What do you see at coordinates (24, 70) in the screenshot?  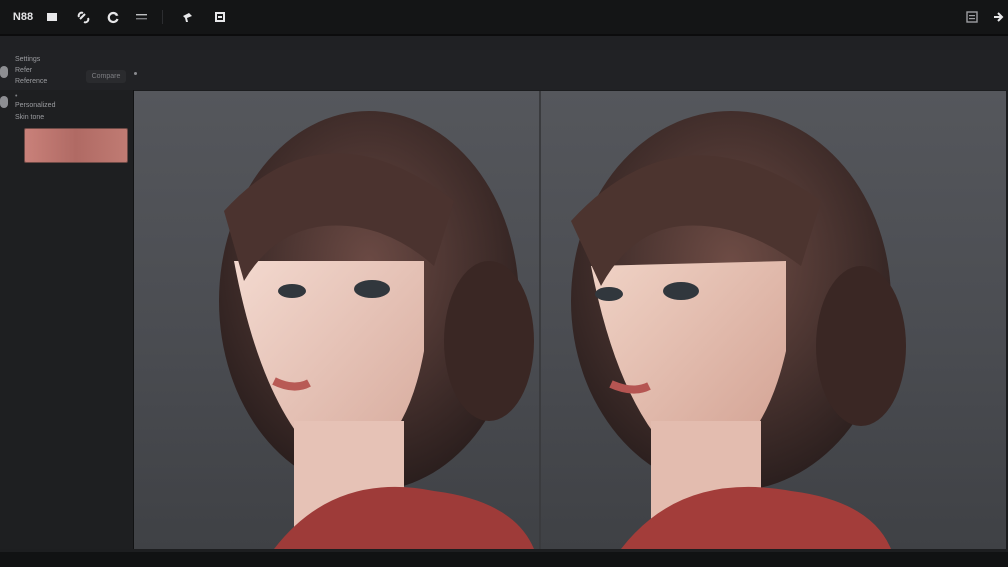 I see `refer-label: Refer` at bounding box center [24, 70].